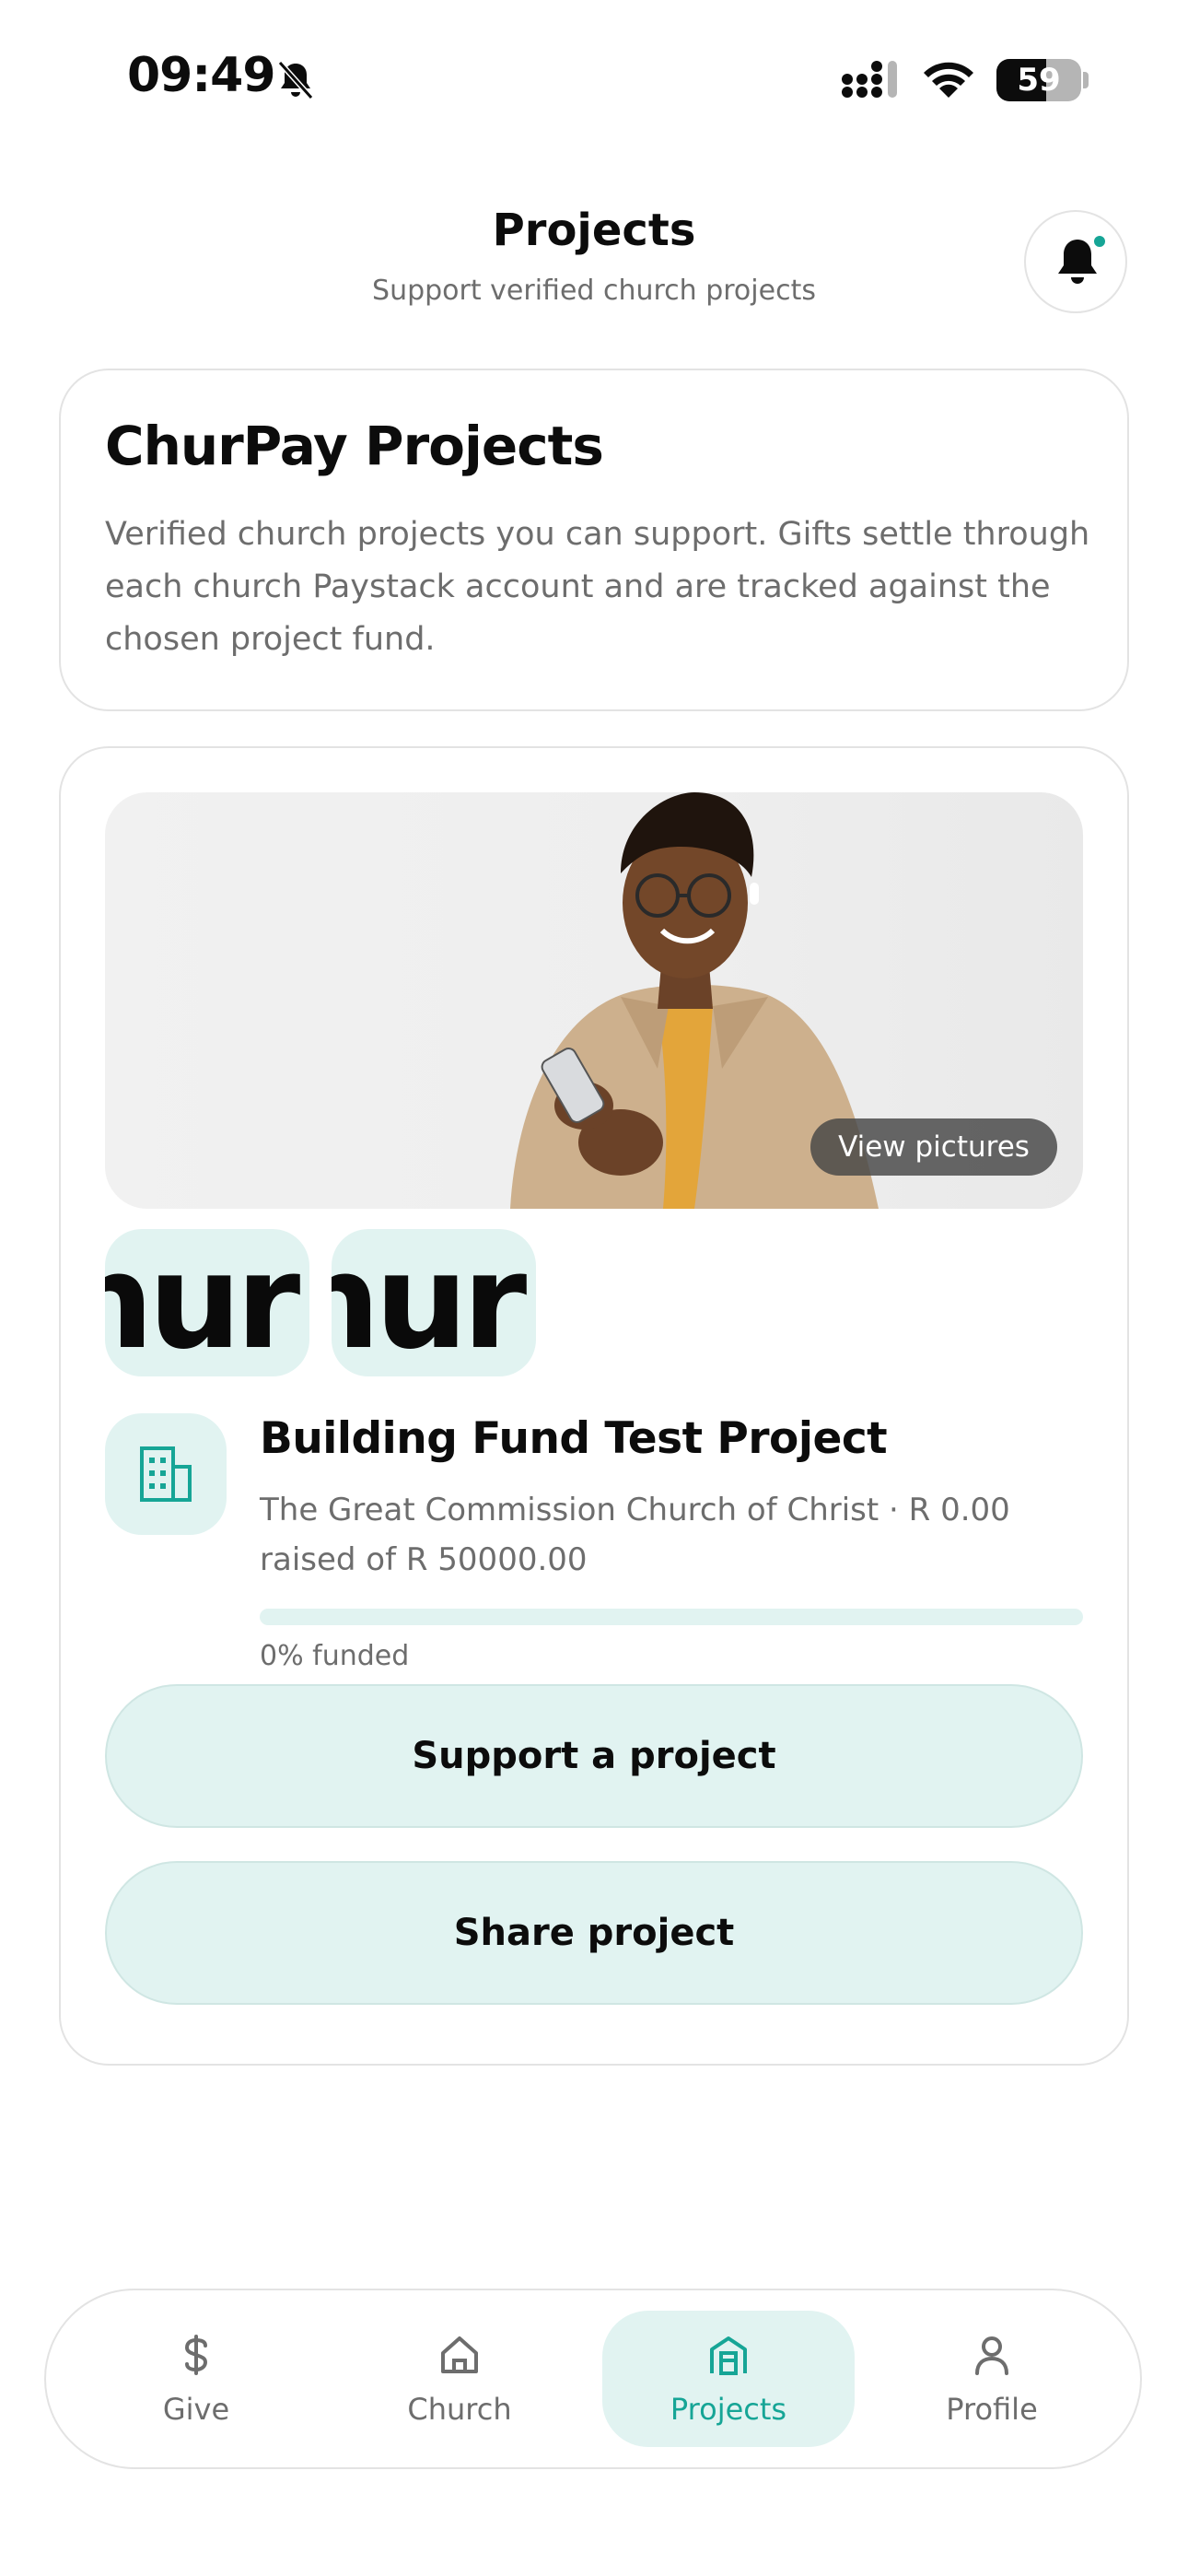 Image resolution: width=1188 pixels, height=2576 pixels. I want to click on project-type-badge, so click(166, 1474).